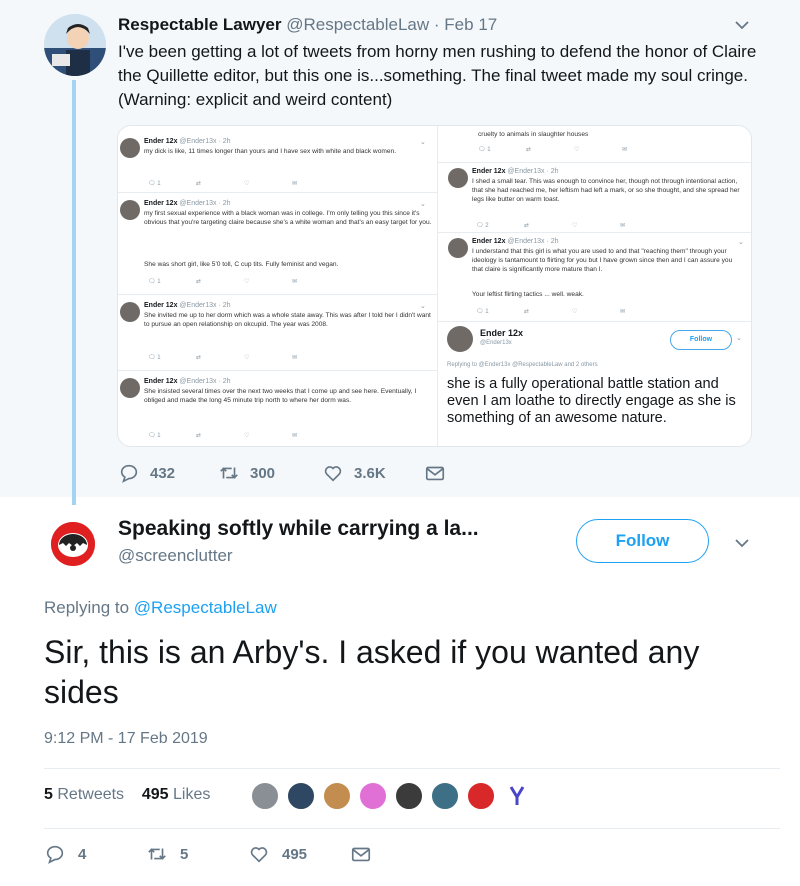 The height and width of the screenshot is (886, 800). What do you see at coordinates (175, 556) in the screenshot?
I see `handle: @screenclutter` at bounding box center [175, 556].